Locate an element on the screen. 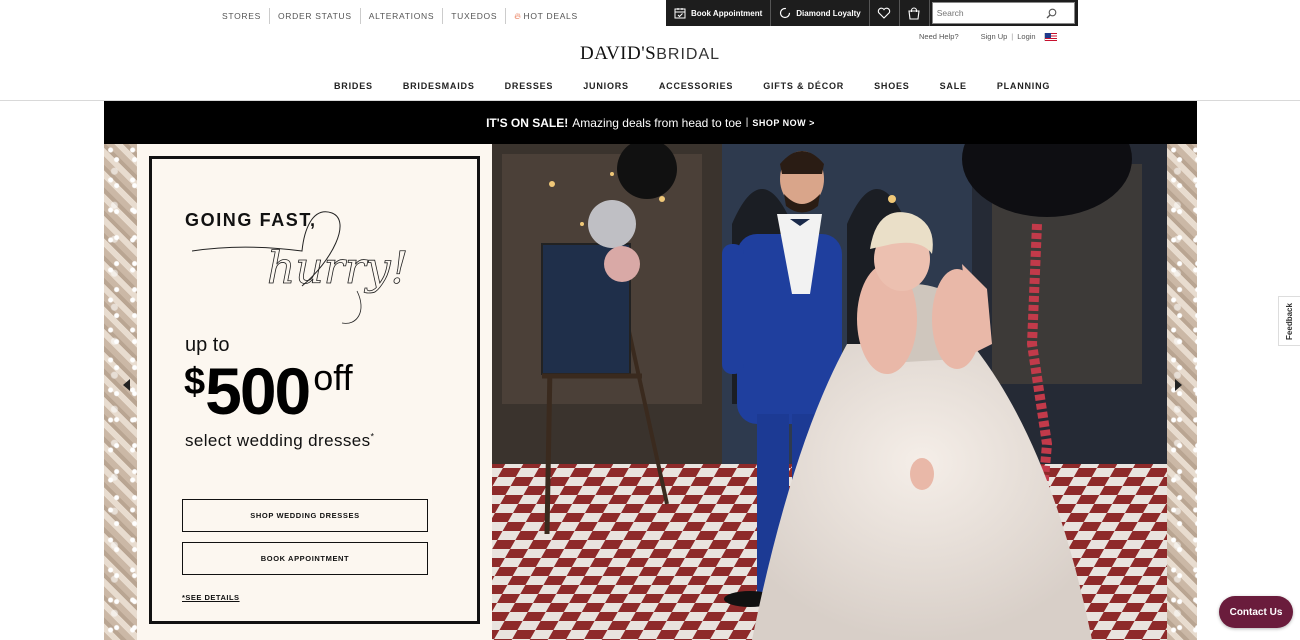  search-input is located at coordinates (987, 13).